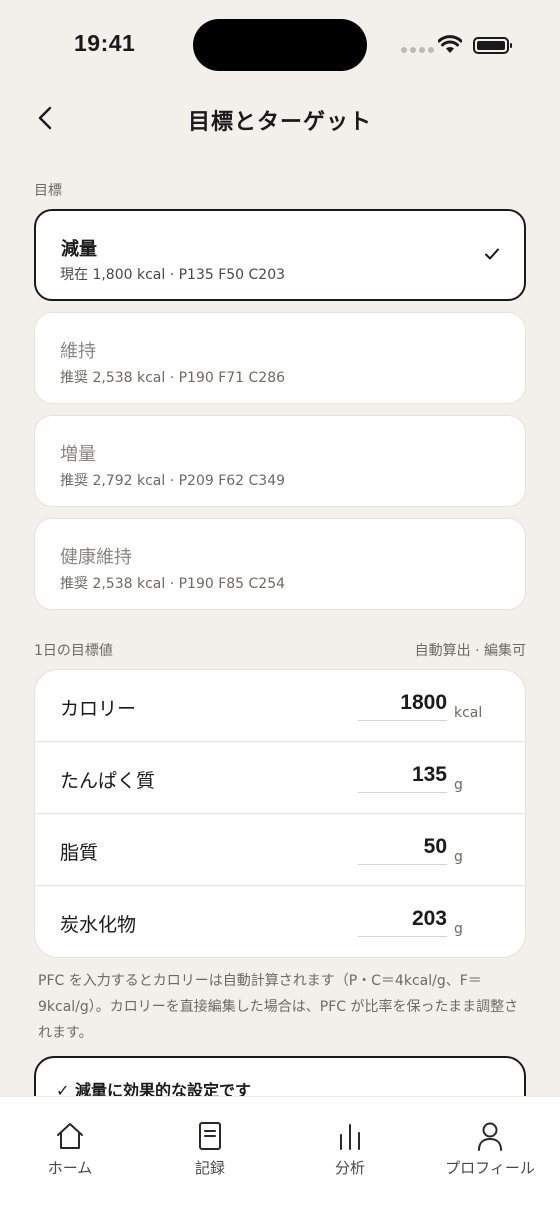  Describe the element at coordinates (402, 848) in the screenshot. I see `fat-input: 50` at that location.